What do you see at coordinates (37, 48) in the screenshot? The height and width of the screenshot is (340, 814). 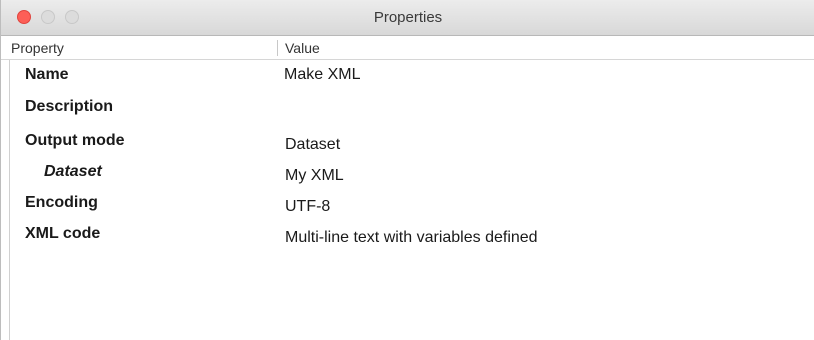 I see `column-header-property: Property` at bounding box center [37, 48].